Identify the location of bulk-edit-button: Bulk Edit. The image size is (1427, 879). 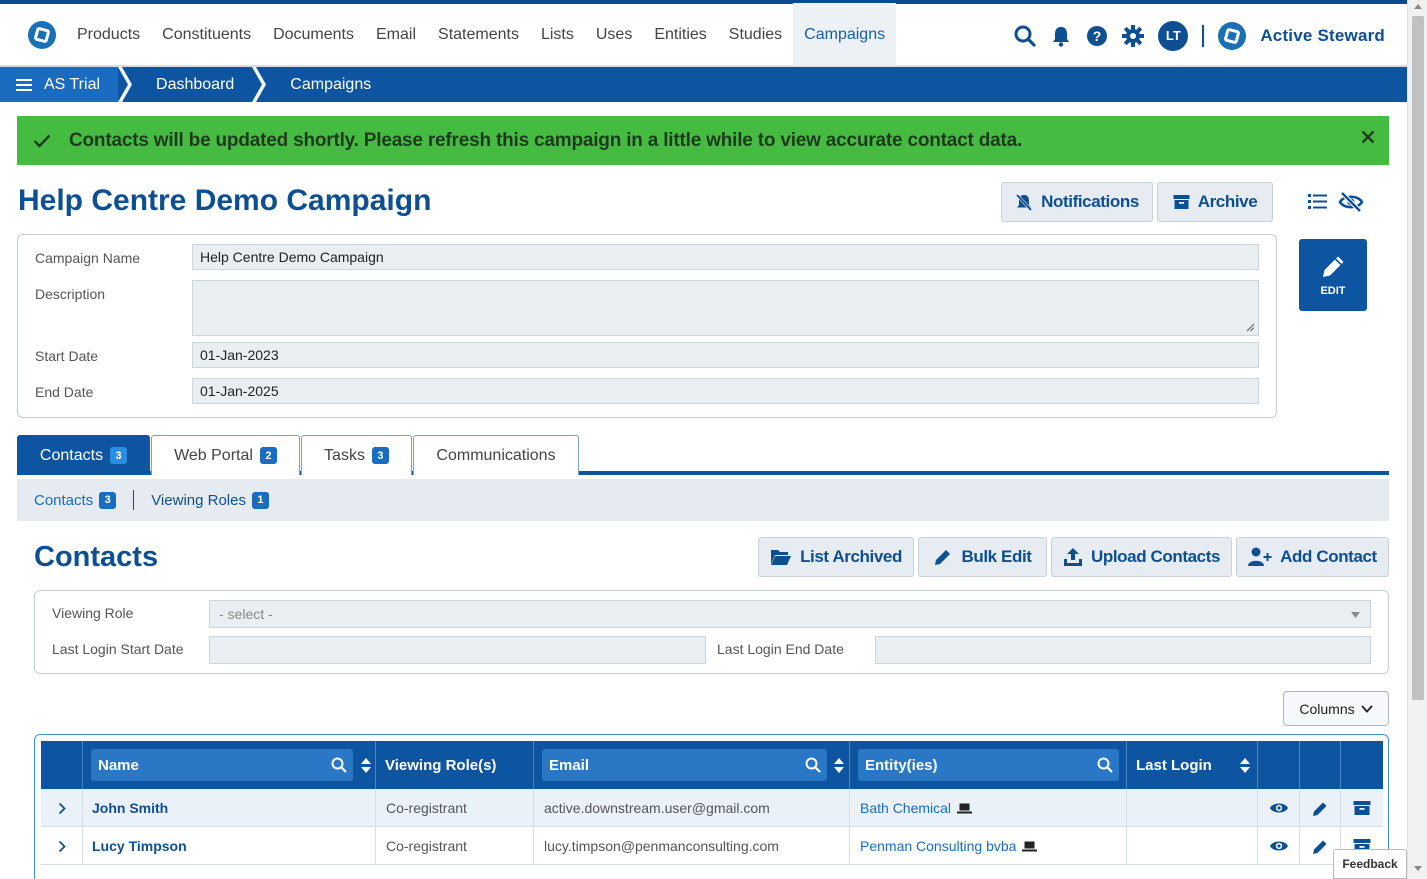
(982, 557).